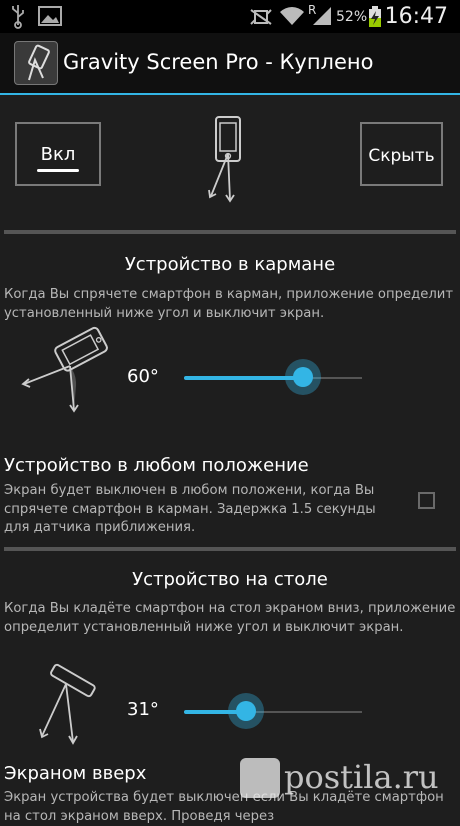 The image size is (460, 826). I want to click on face-up-title: Экраном вверх, so click(75, 773).